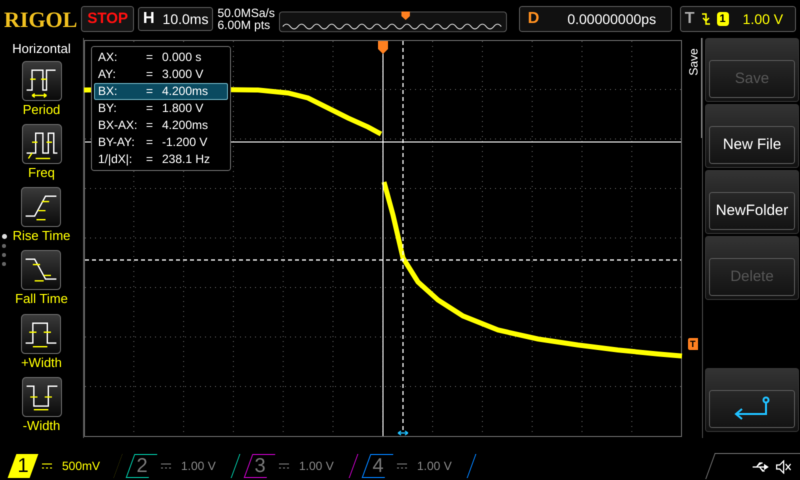 The image size is (800, 480). I want to click on readout-value: 238.1 Hz, so click(186, 159).